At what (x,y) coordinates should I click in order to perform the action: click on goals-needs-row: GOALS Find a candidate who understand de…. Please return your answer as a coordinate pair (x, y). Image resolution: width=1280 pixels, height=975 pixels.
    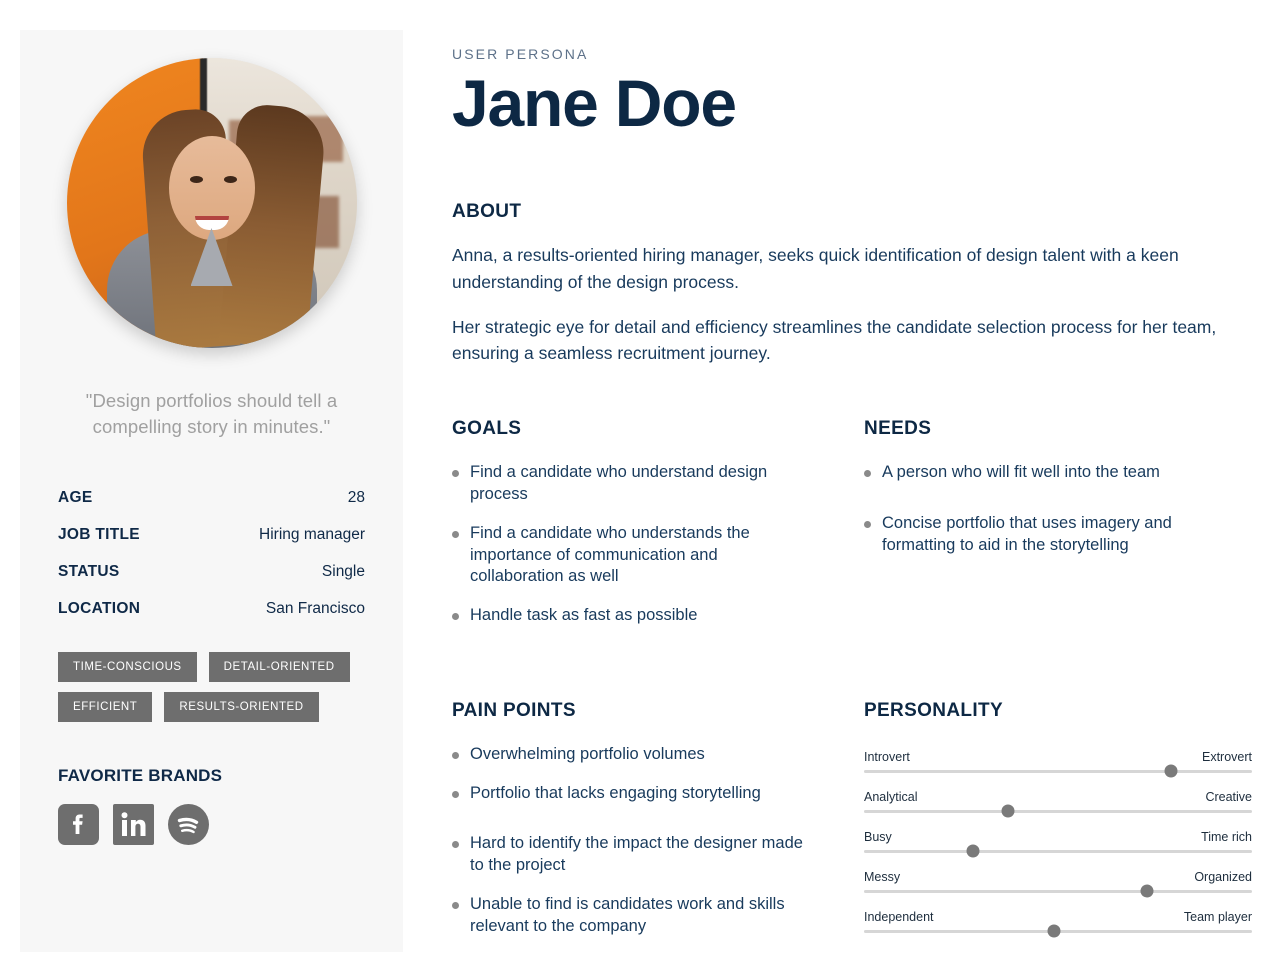
    Looking at the image, I should click on (852, 531).